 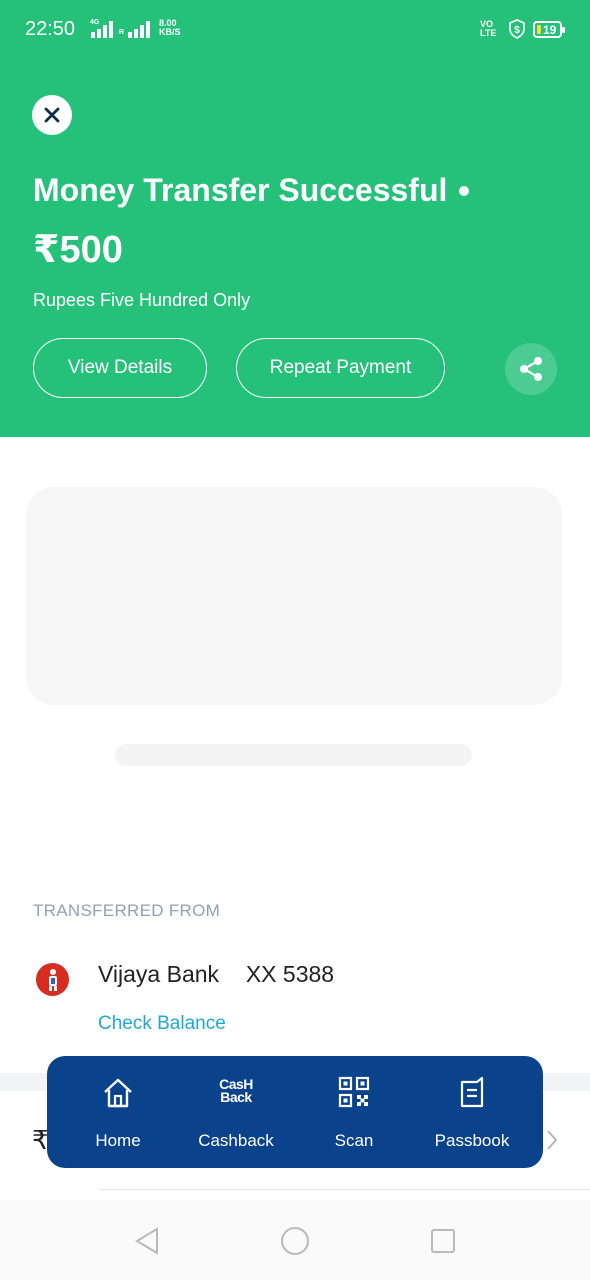 What do you see at coordinates (170, 32) in the screenshot?
I see `speed-unit: KB/S` at bounding box center [170, 32].